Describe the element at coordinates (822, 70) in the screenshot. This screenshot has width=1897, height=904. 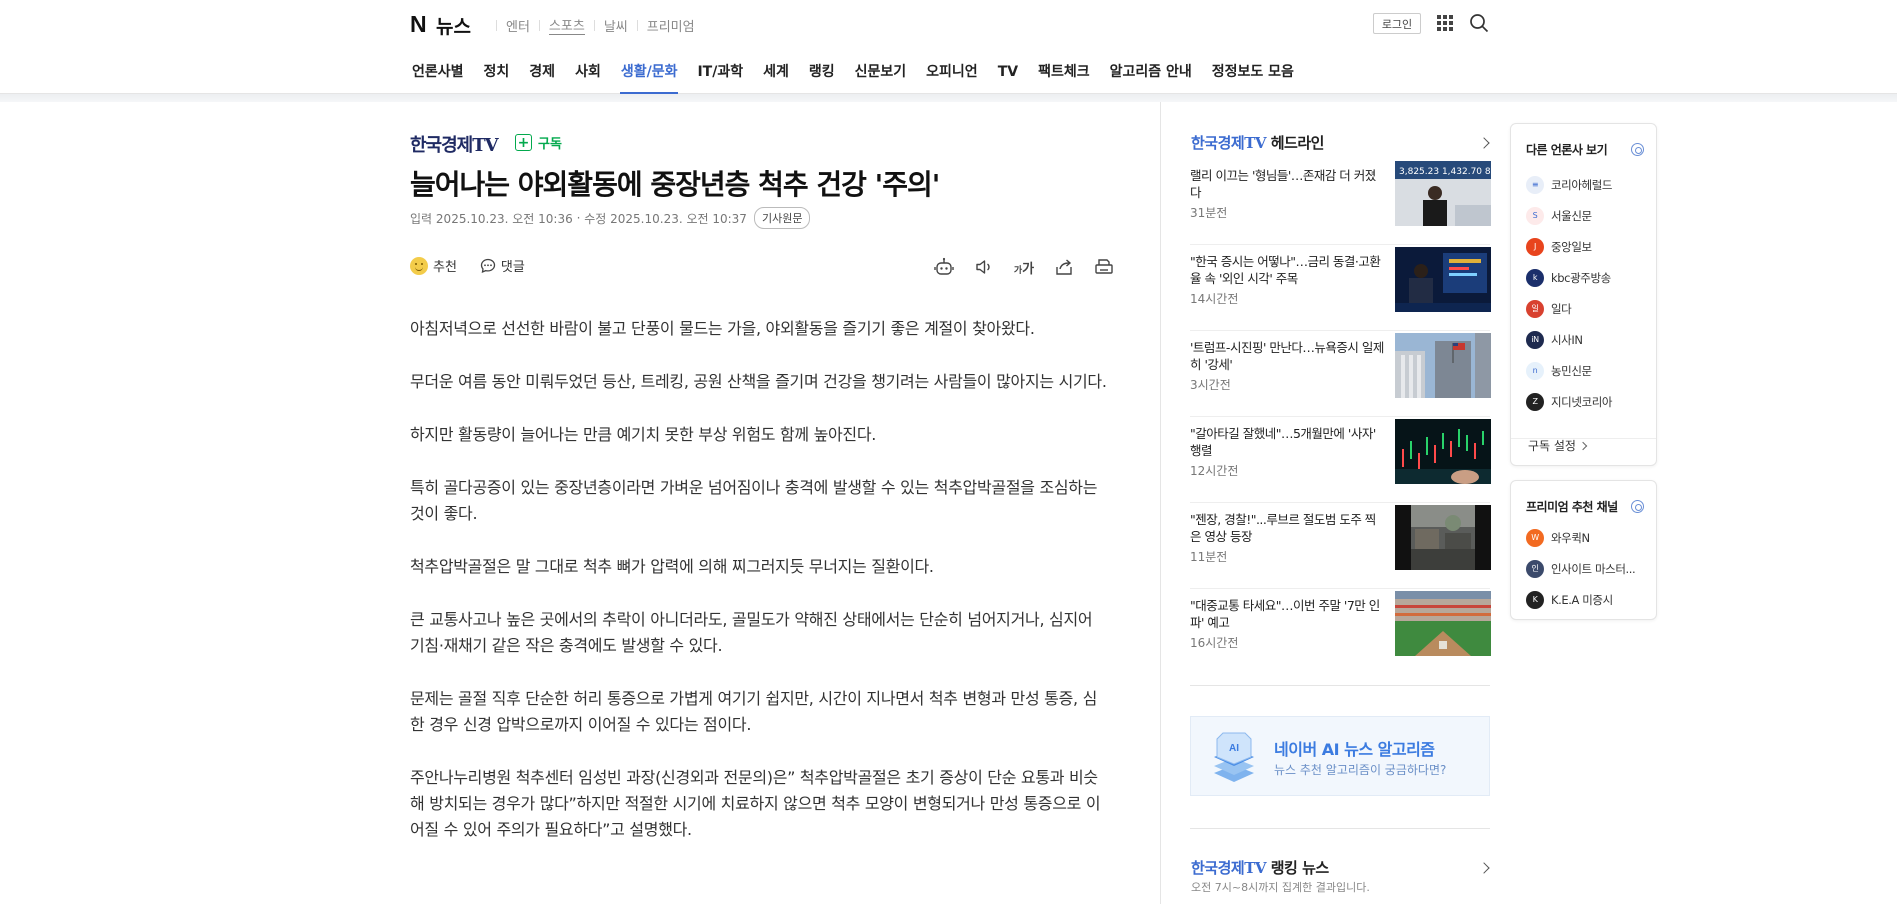
I see `nav-item: 랭킹` at that location.